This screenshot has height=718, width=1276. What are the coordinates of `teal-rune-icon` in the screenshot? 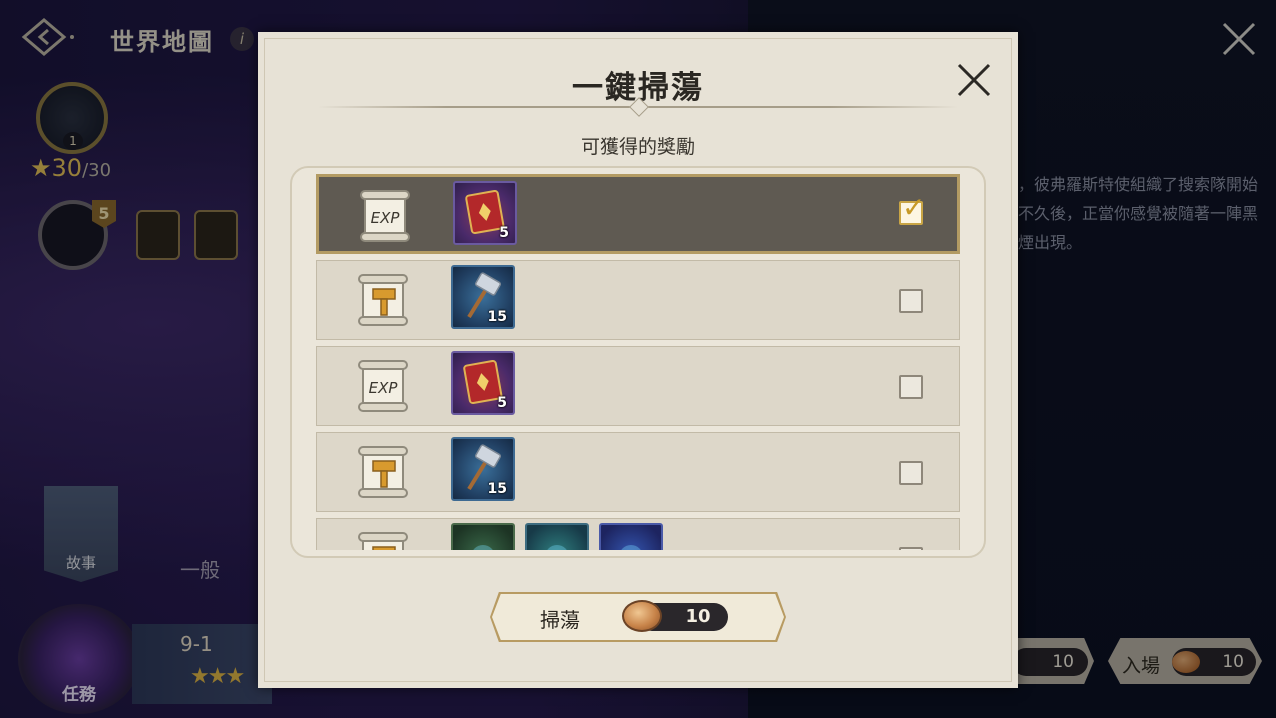 It's located at (557, 536).